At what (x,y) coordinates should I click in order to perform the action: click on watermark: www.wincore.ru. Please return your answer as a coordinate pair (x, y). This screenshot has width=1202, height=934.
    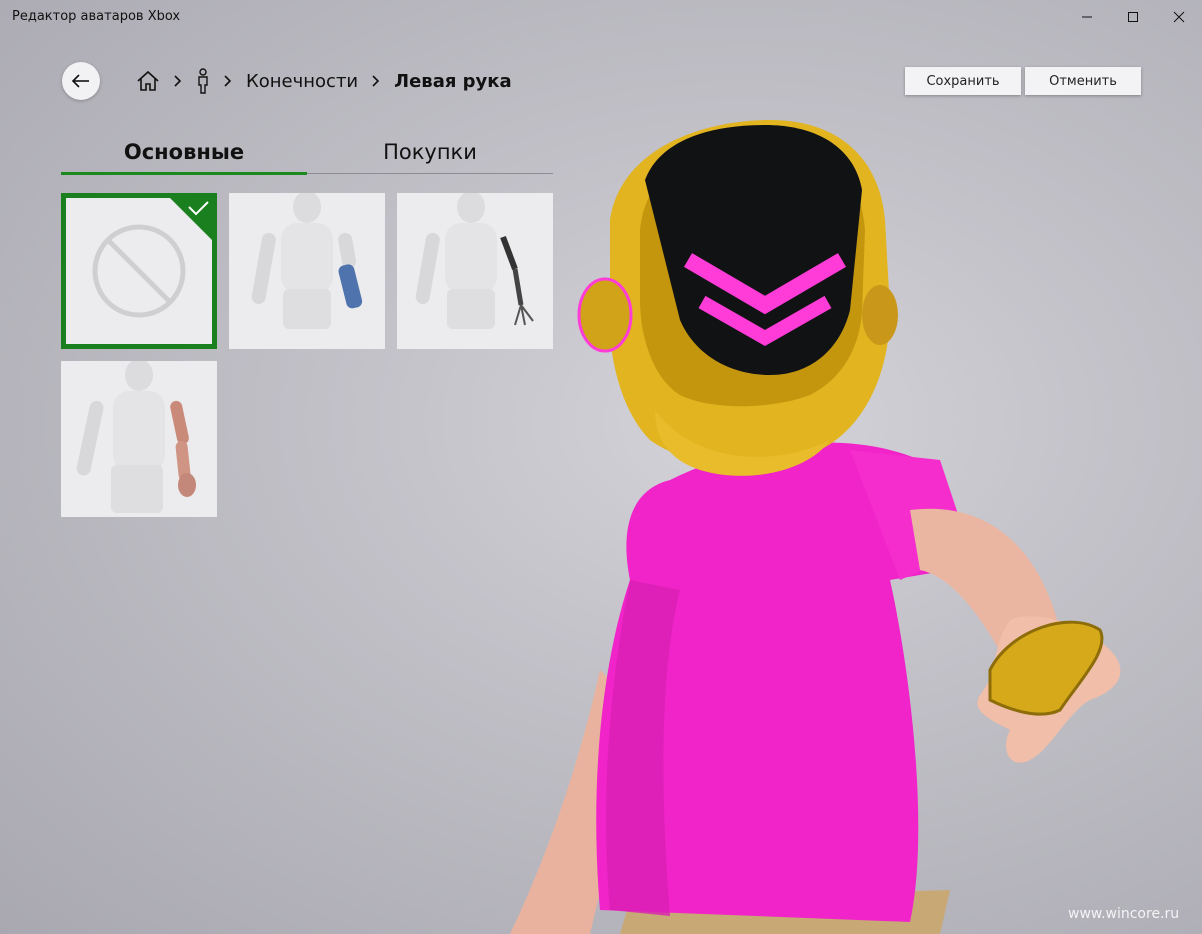
    Looking at the image, I should click on (1124, 914).